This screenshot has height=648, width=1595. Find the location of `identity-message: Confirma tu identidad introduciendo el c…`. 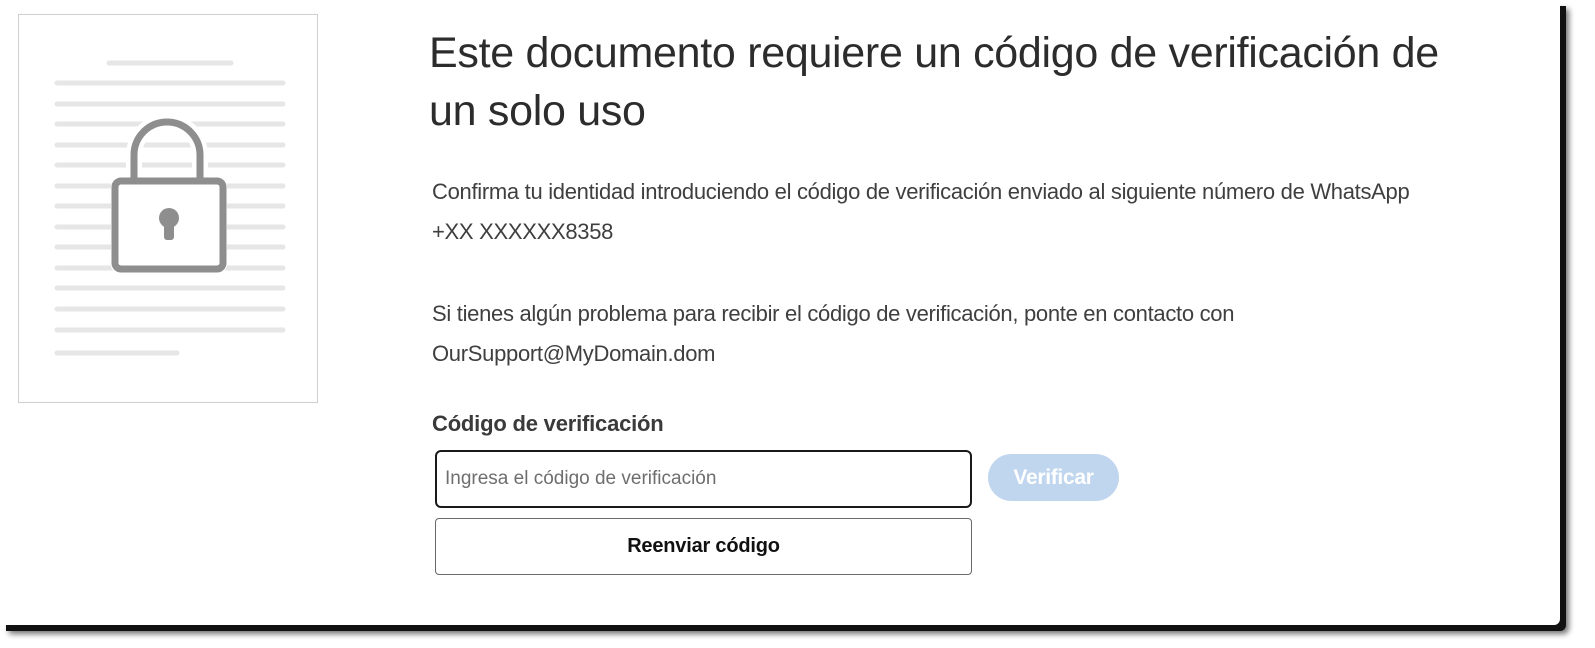

identity-message: Confirma tu identidad introduciendo el c… is located at coordinates (921, 211).